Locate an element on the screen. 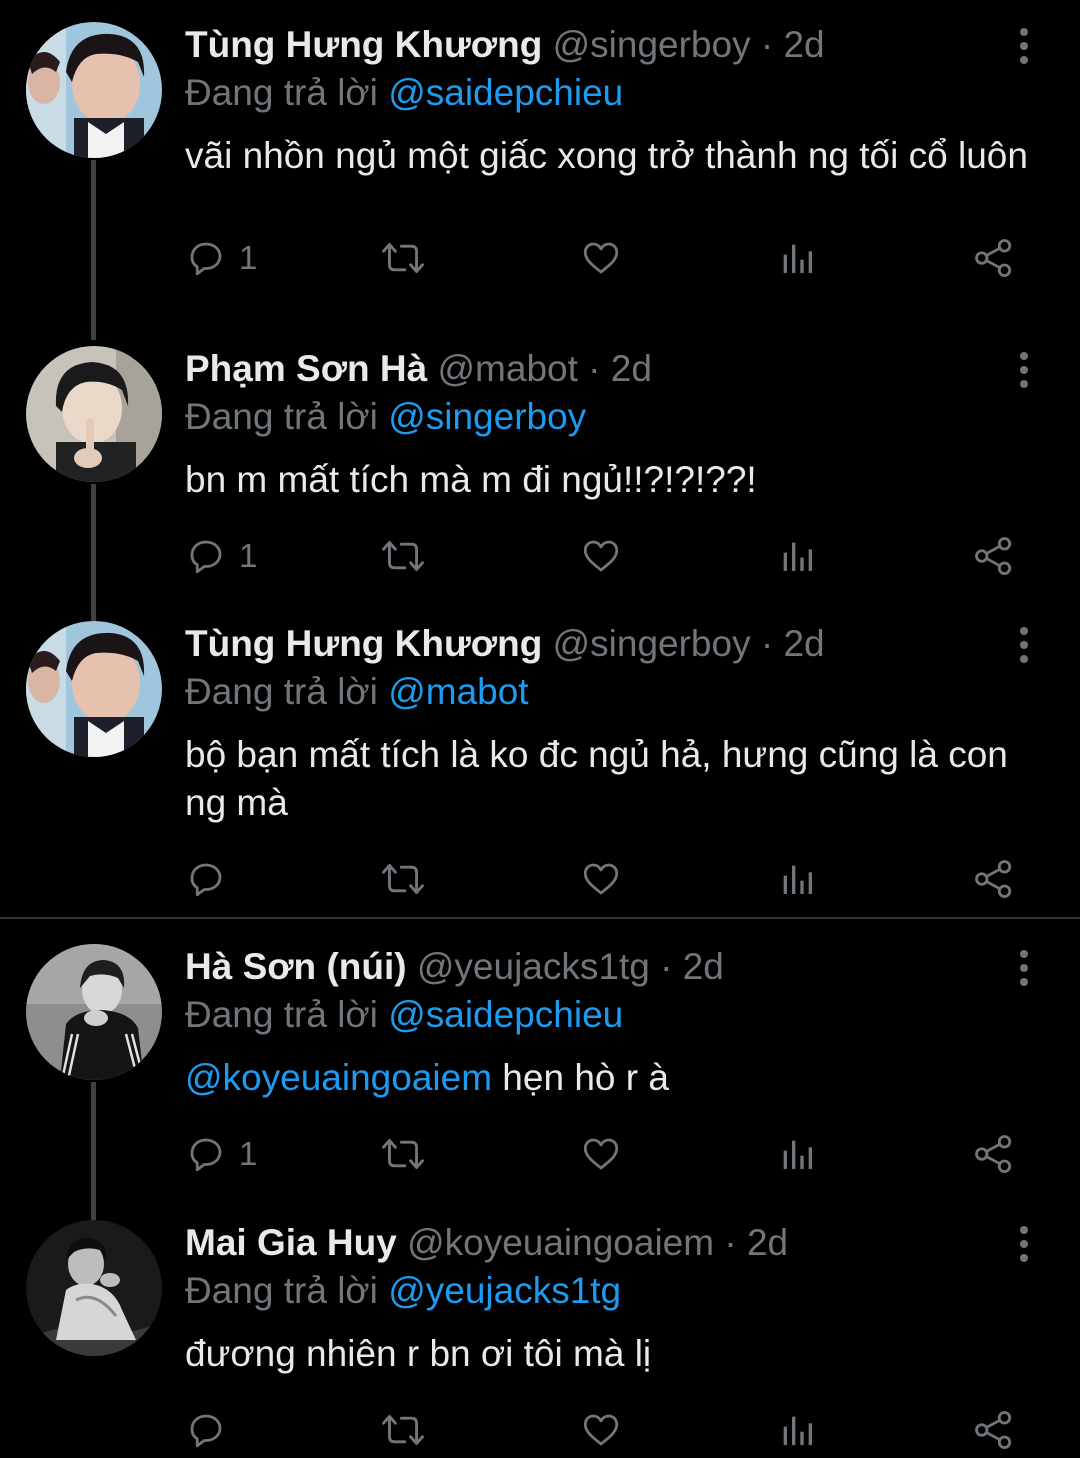 This screenshot has height=1458, width=1080. user-handle: @mabot is located at coordinates (507, 368).